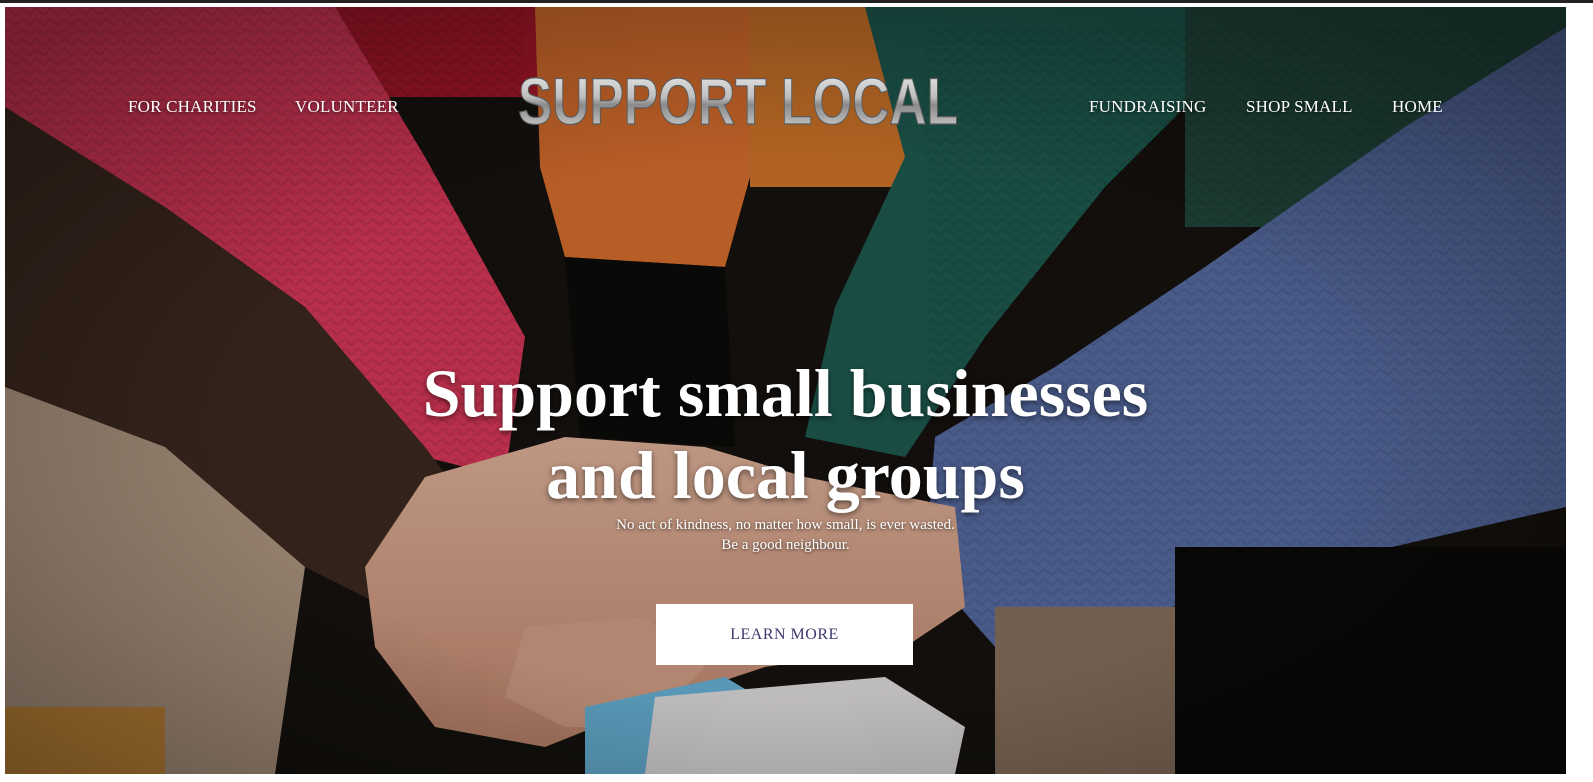  What do you see at coordinates (785, 393) in the screenshot?
I see `hero-headline-line-1: Support small businesses` at bounding box center [785, 393].